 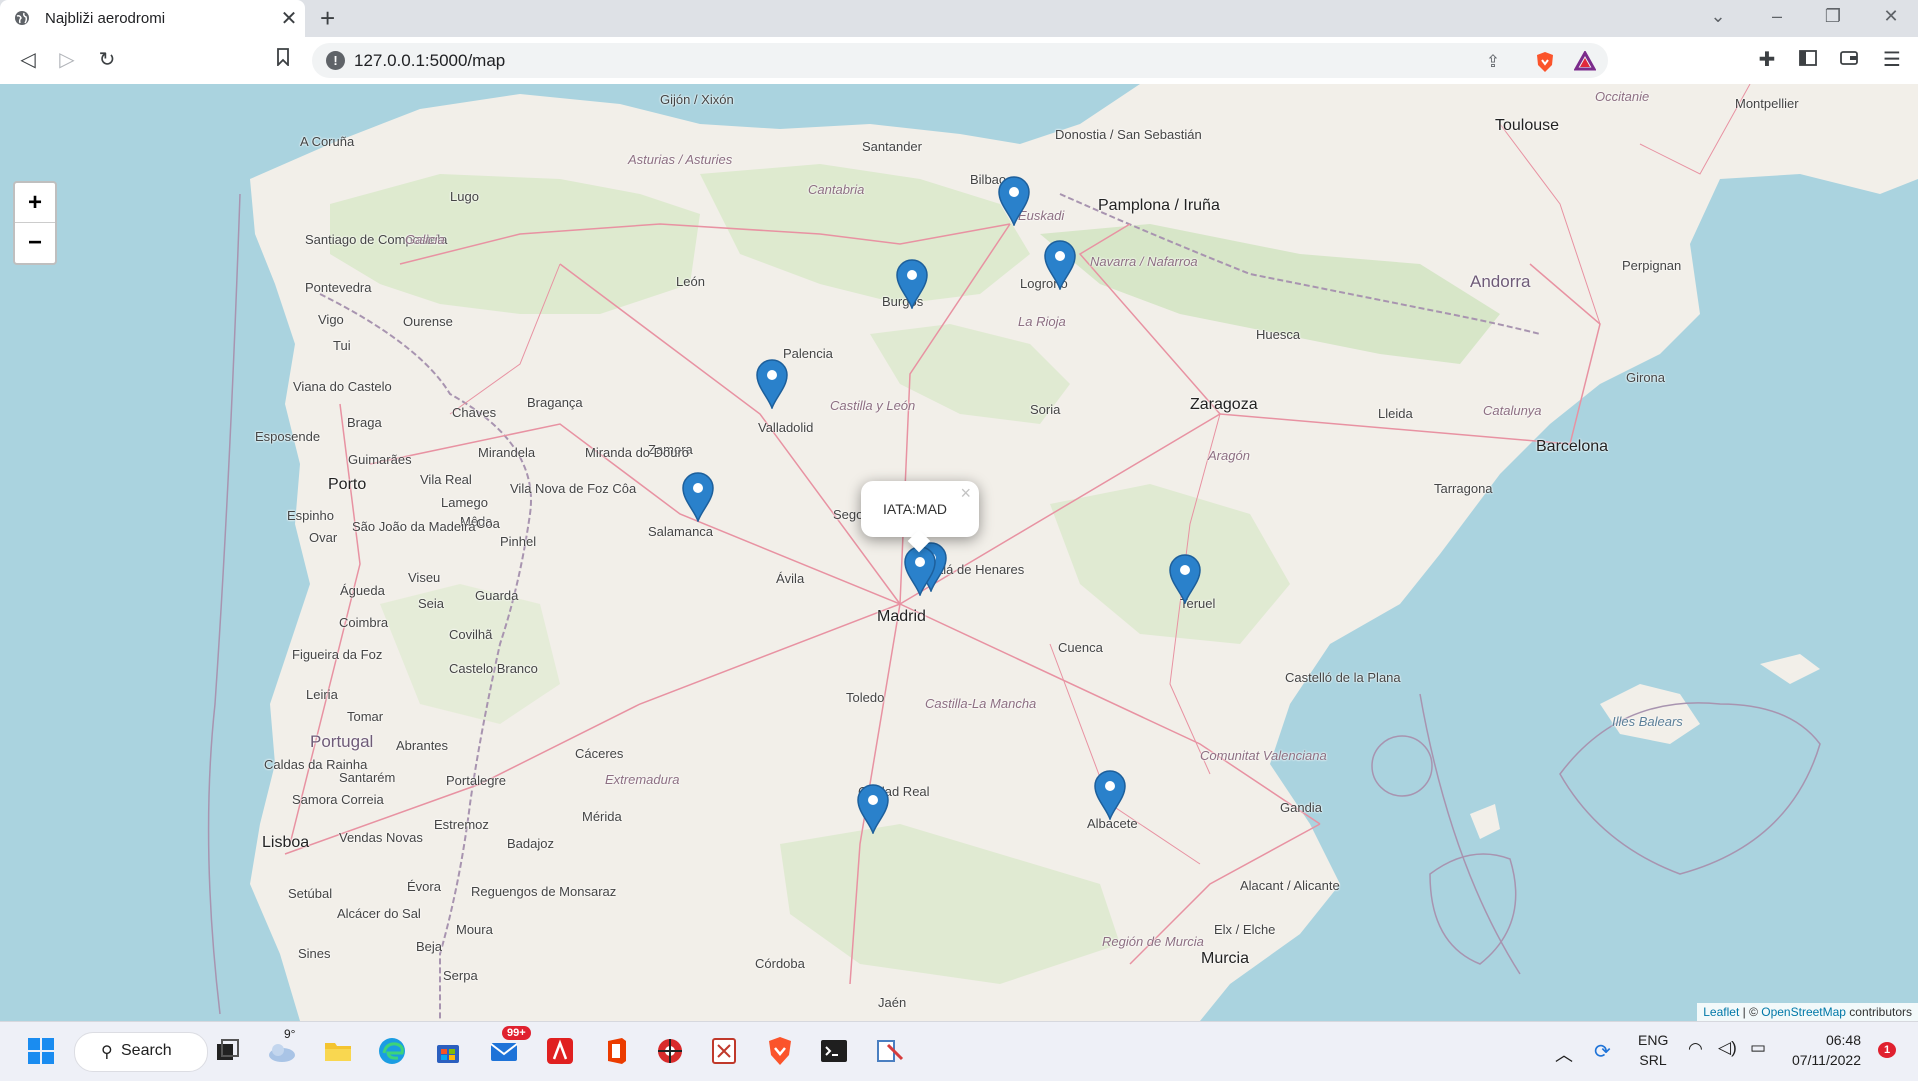 I want to click on zoom-out-button: −, so click(x=35, y=242).